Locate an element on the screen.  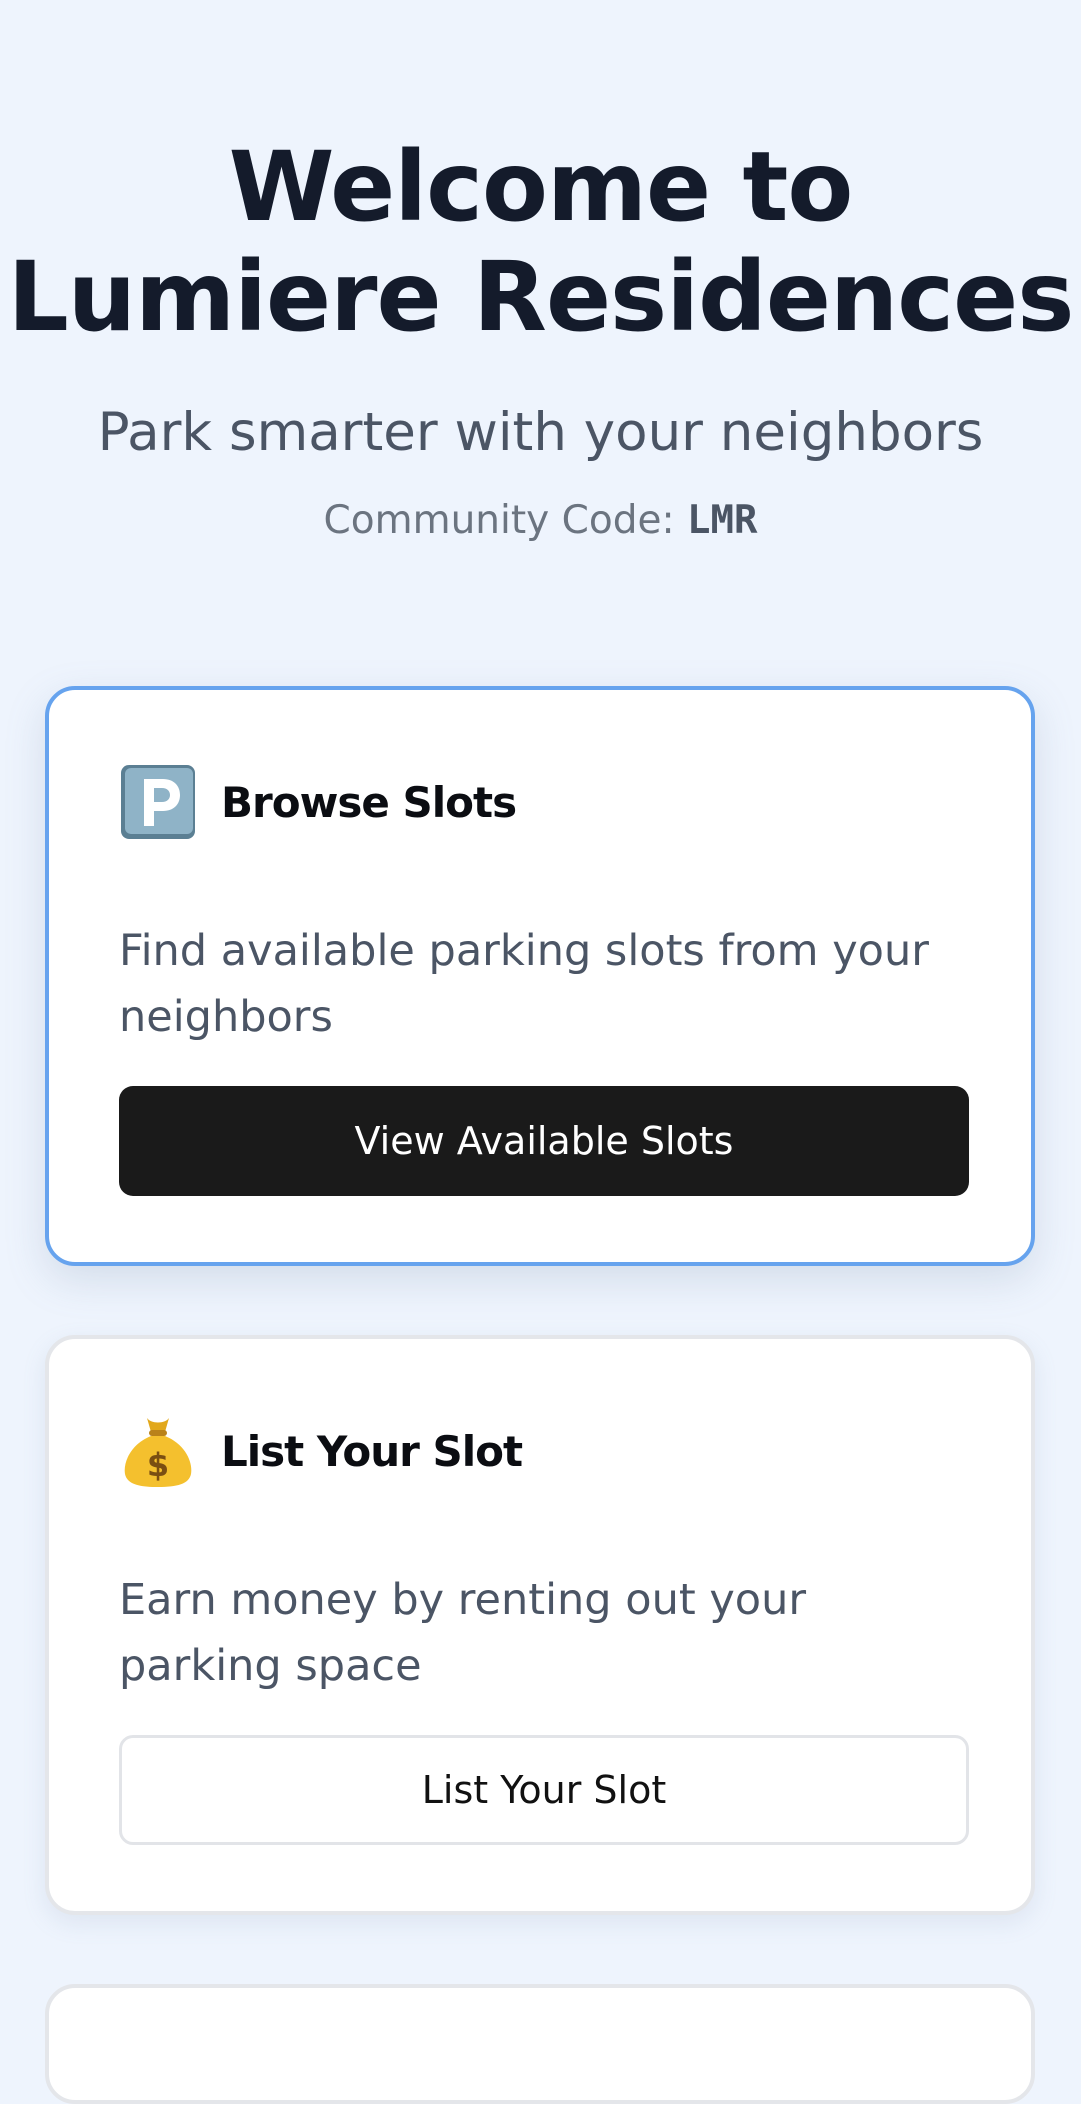
page-subtitle: Park smarter with your neighbors is located at coordinates (540, 432).